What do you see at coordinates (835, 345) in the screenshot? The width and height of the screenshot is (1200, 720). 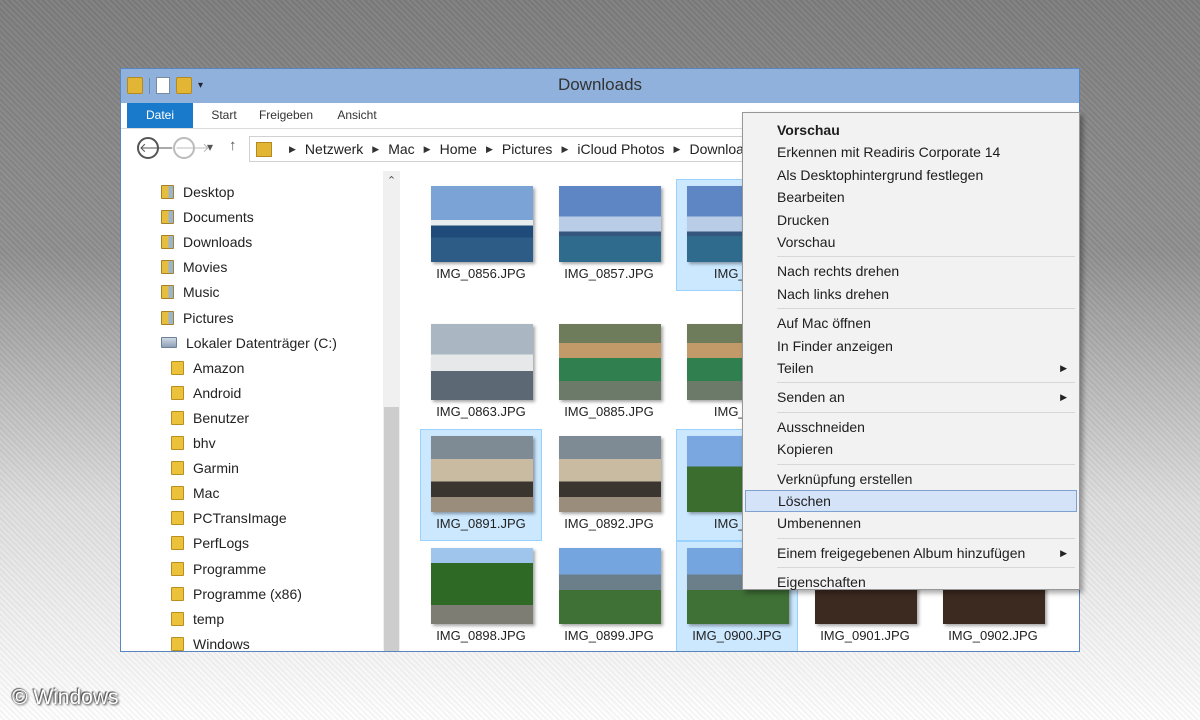 I see `menu-item-label: In Finder anzeigen` at bounding box center [835, 345].